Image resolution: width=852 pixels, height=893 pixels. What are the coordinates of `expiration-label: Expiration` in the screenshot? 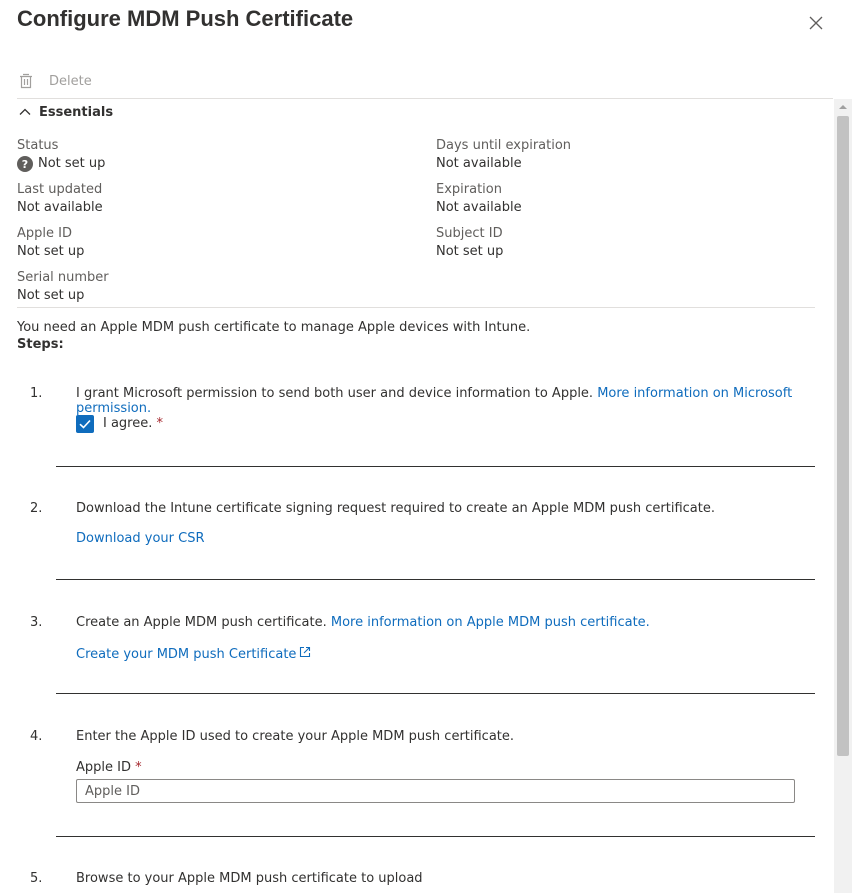 It's located at (469, 189).